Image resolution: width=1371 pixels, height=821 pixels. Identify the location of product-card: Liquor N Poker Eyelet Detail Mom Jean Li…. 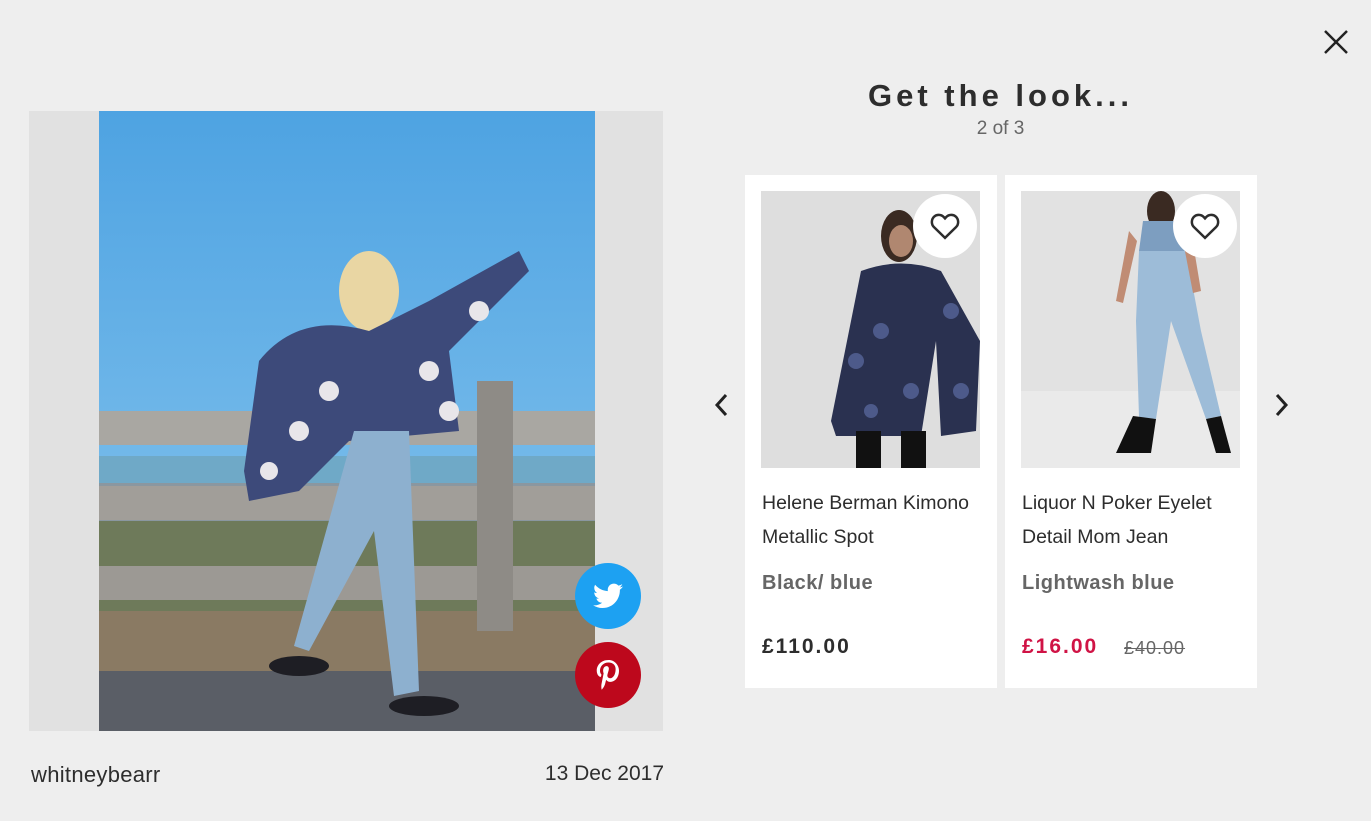
(1131, 431).